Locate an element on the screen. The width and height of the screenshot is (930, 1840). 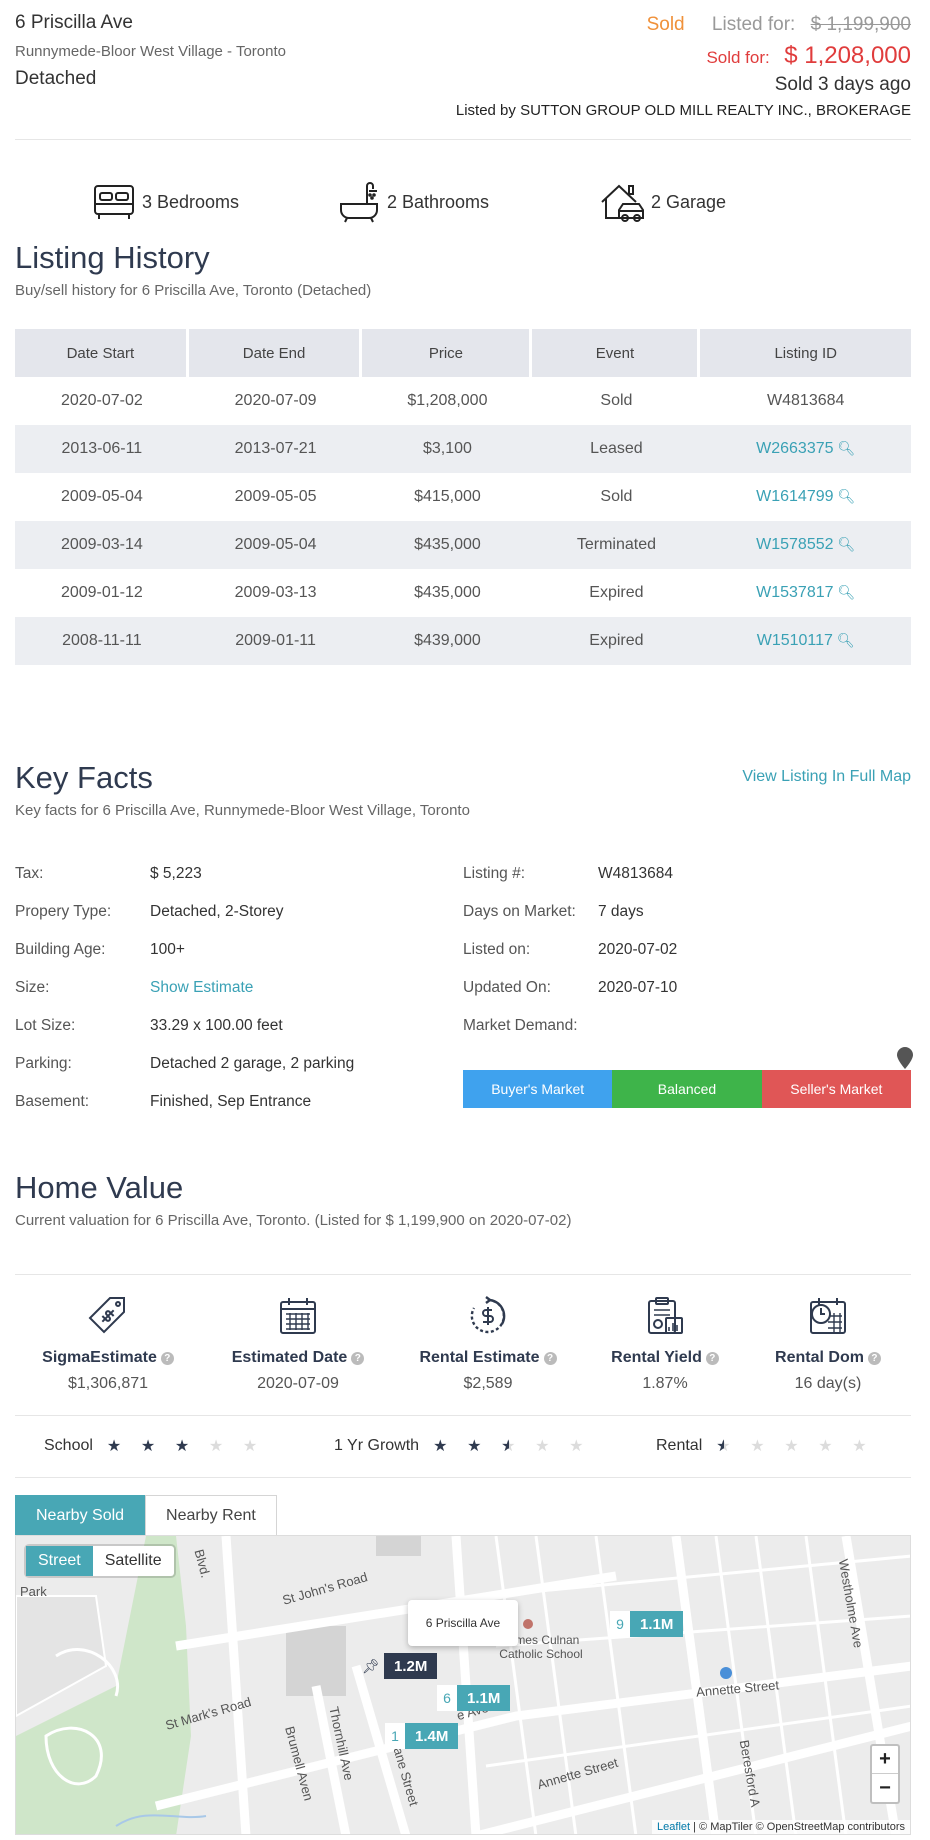
listing-id-link: W1537817 🔍︎ is located at coordinates (805, 592).